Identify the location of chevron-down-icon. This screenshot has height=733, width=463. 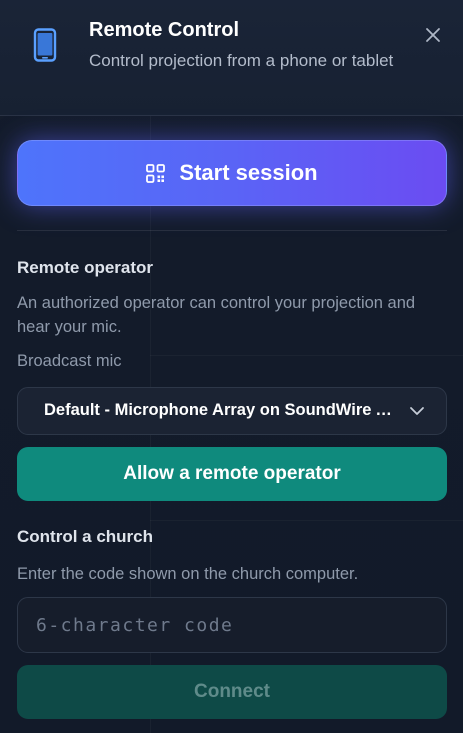
(417, 411).